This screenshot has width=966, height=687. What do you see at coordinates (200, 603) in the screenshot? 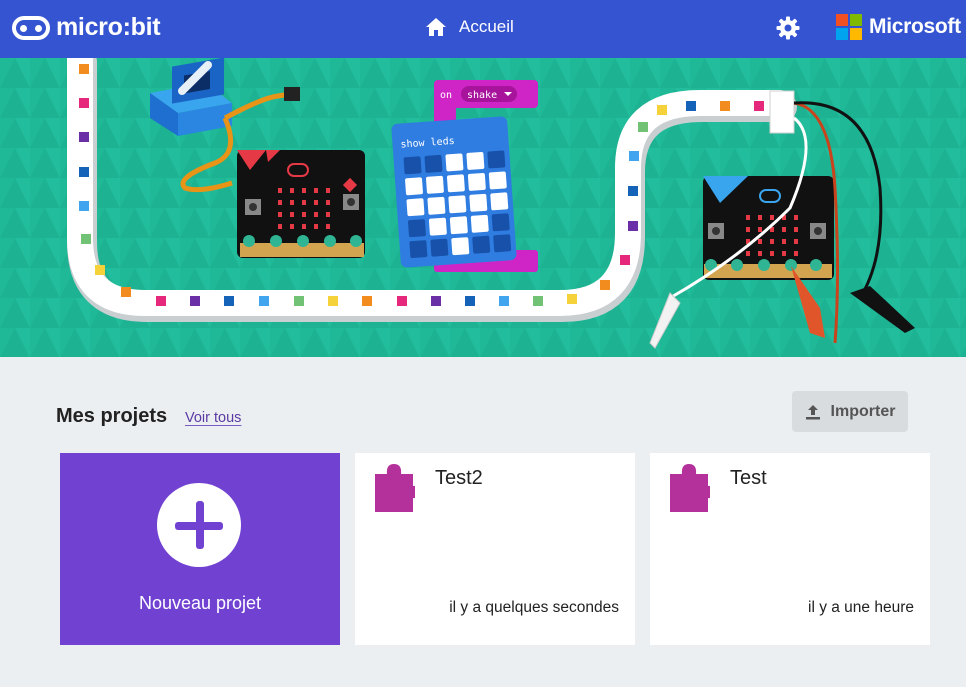
I see `new-project-label: Nouveau projet` at bounding box center [200, 603].